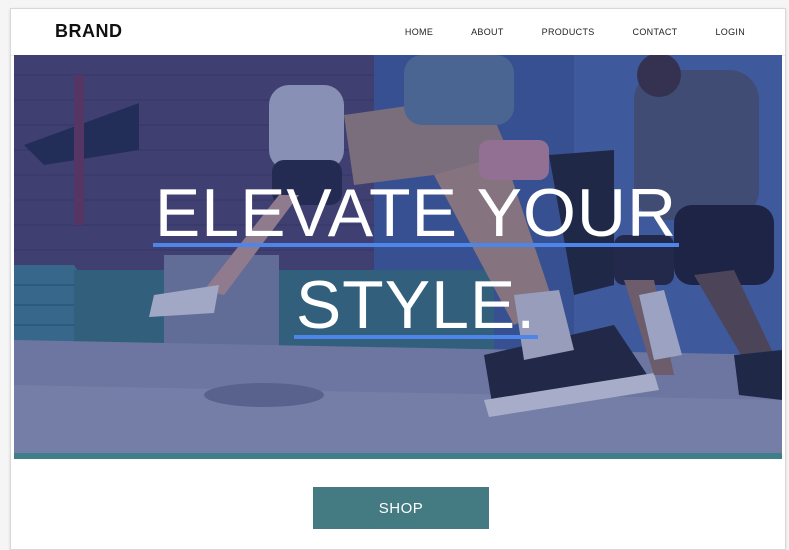  What do you see at coordinates (568, 32) in the screenshot?
I see `nav-products-link: PRODUCTS` at bounding box center [568, 32].